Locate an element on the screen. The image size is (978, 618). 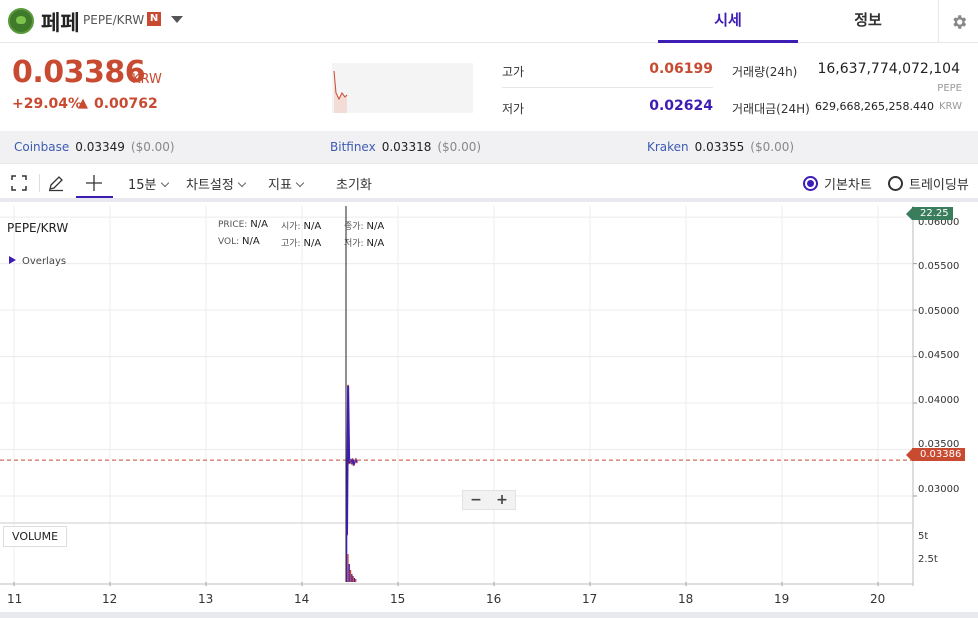
info-close: 종가: N/A is located at coordinates (364, 225).